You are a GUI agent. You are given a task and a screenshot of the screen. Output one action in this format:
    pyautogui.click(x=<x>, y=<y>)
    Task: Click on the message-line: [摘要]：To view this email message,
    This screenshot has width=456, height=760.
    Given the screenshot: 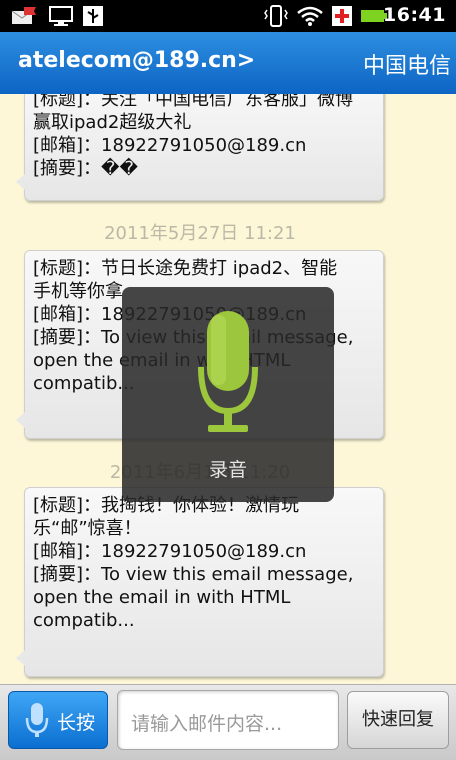 What is the action you would take?
    pyautogui.click(x=193, y=574)
    